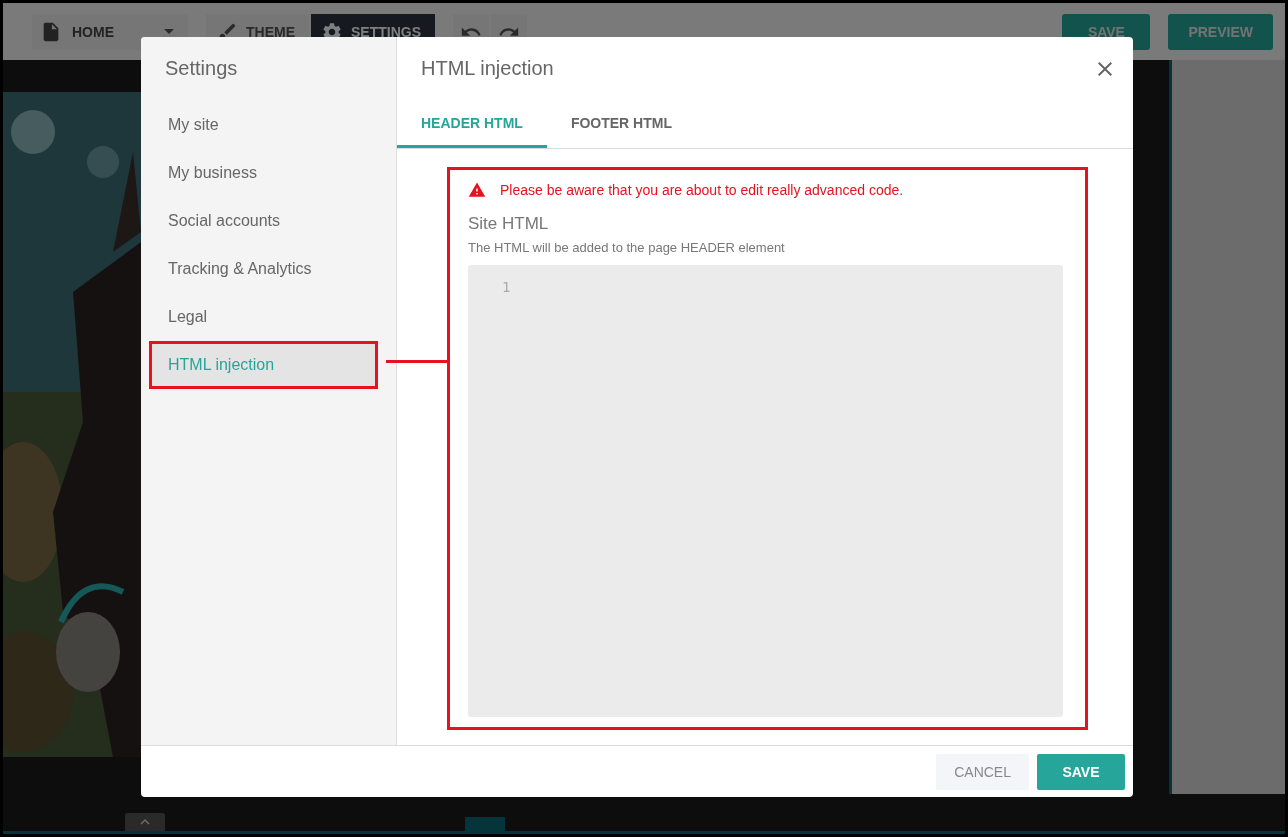 The image size is (1288, 837). What do you see at coordinates (621, 124) in the screenshot?
I see `tab: FOOTER HTML` at bounding box center [621, 124].